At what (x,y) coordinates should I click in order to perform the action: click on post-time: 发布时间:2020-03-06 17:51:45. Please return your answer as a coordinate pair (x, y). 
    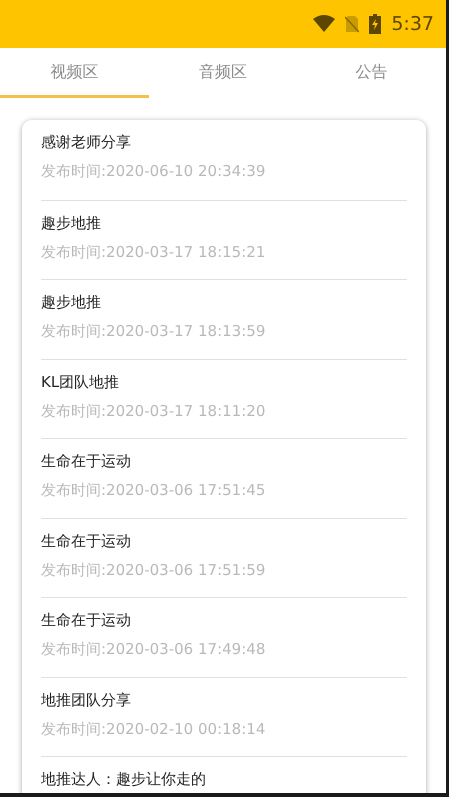
    Looking at the image, I should click on (153, 490).